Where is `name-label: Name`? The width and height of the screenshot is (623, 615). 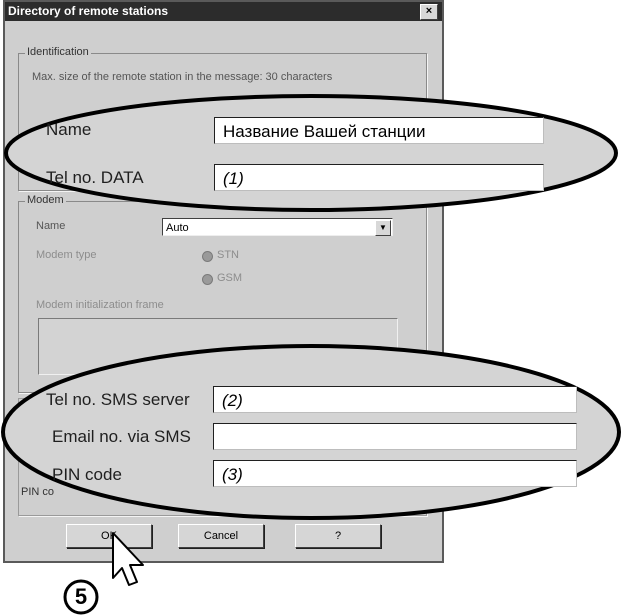
name-label: Name is located at coordinates (69, 129).